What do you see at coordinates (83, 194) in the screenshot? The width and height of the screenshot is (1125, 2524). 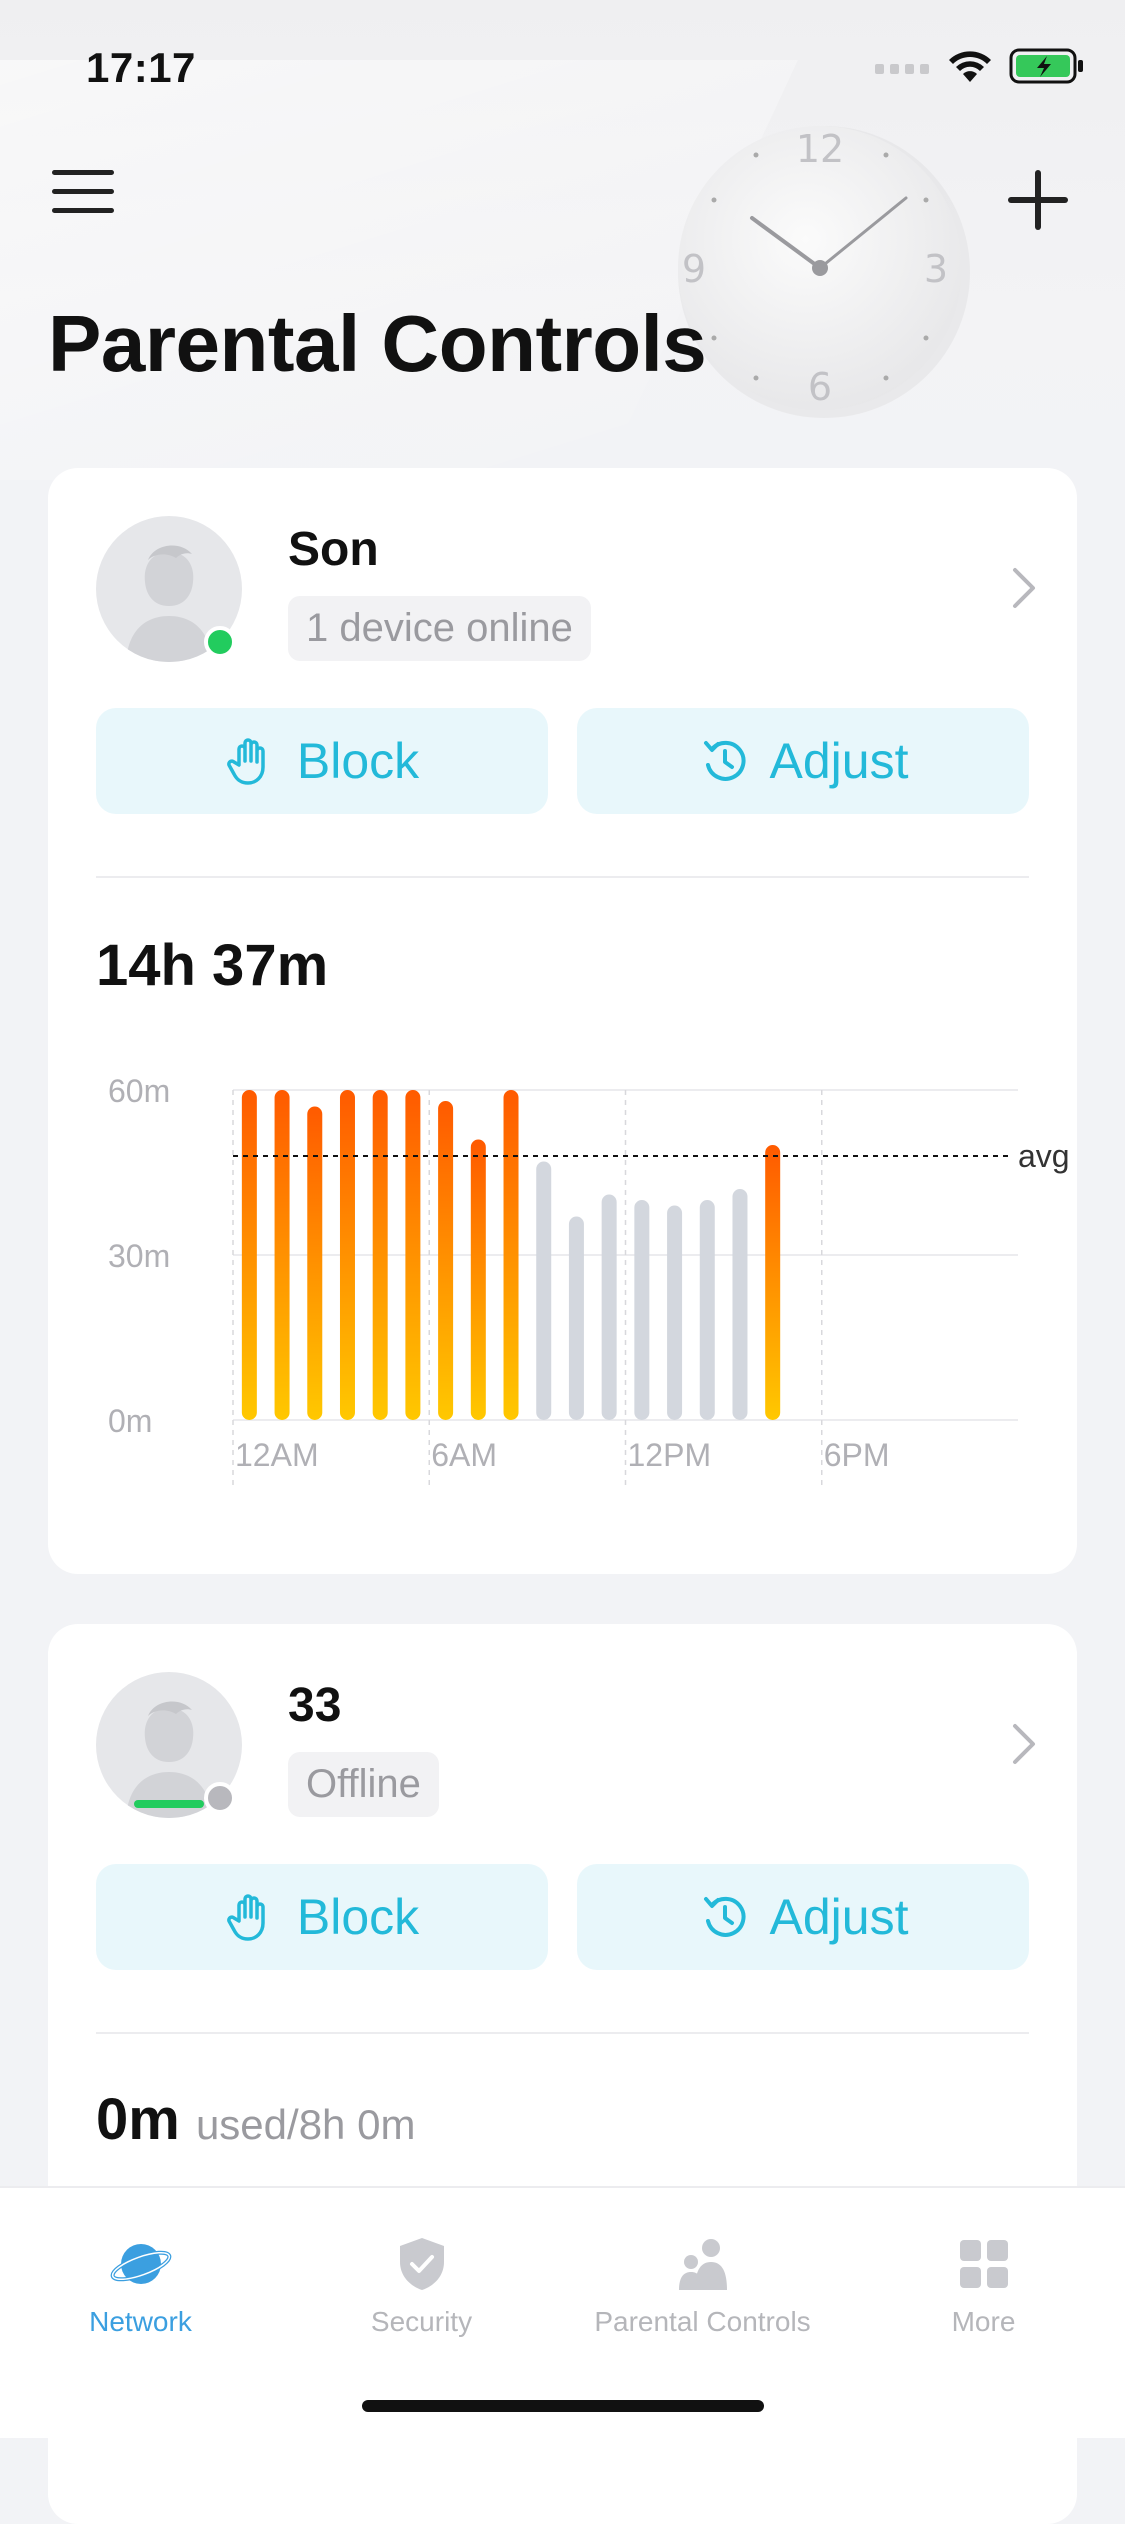 I see `menu-button` at bounding box center [83, 194].